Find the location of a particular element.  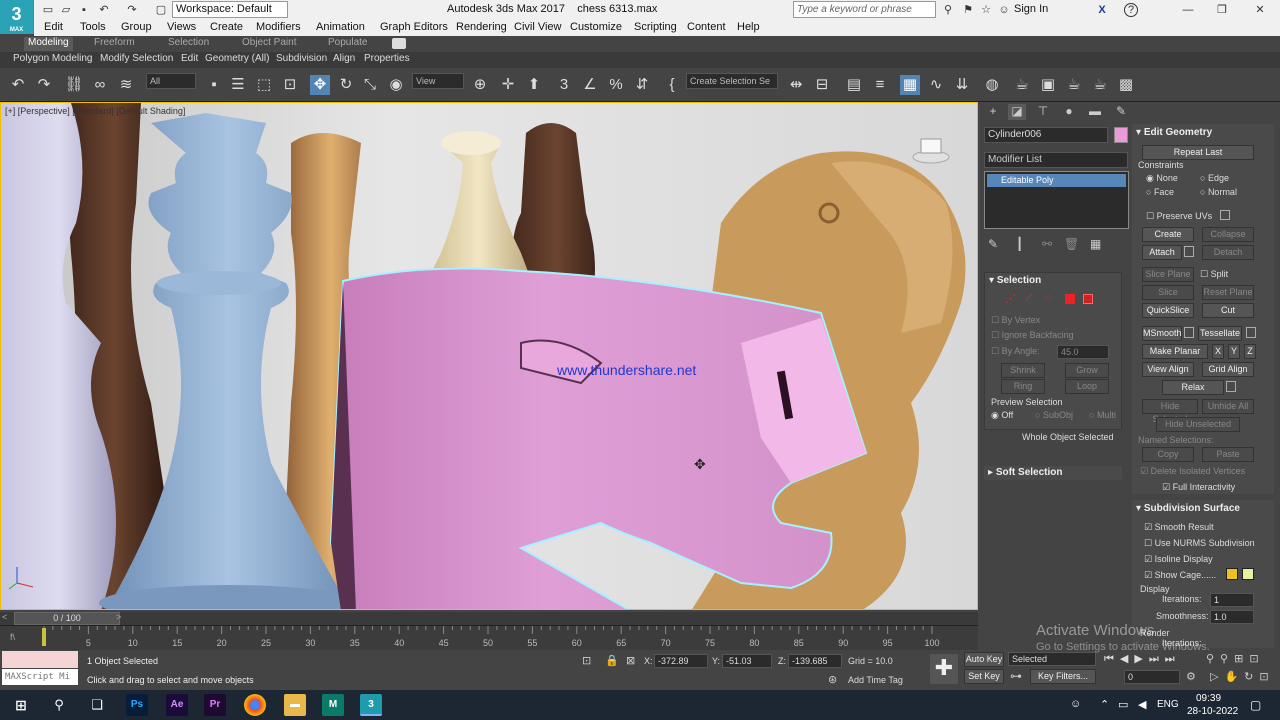

add-time-tag: Add Time Tag is located at coordinates (875, 680).